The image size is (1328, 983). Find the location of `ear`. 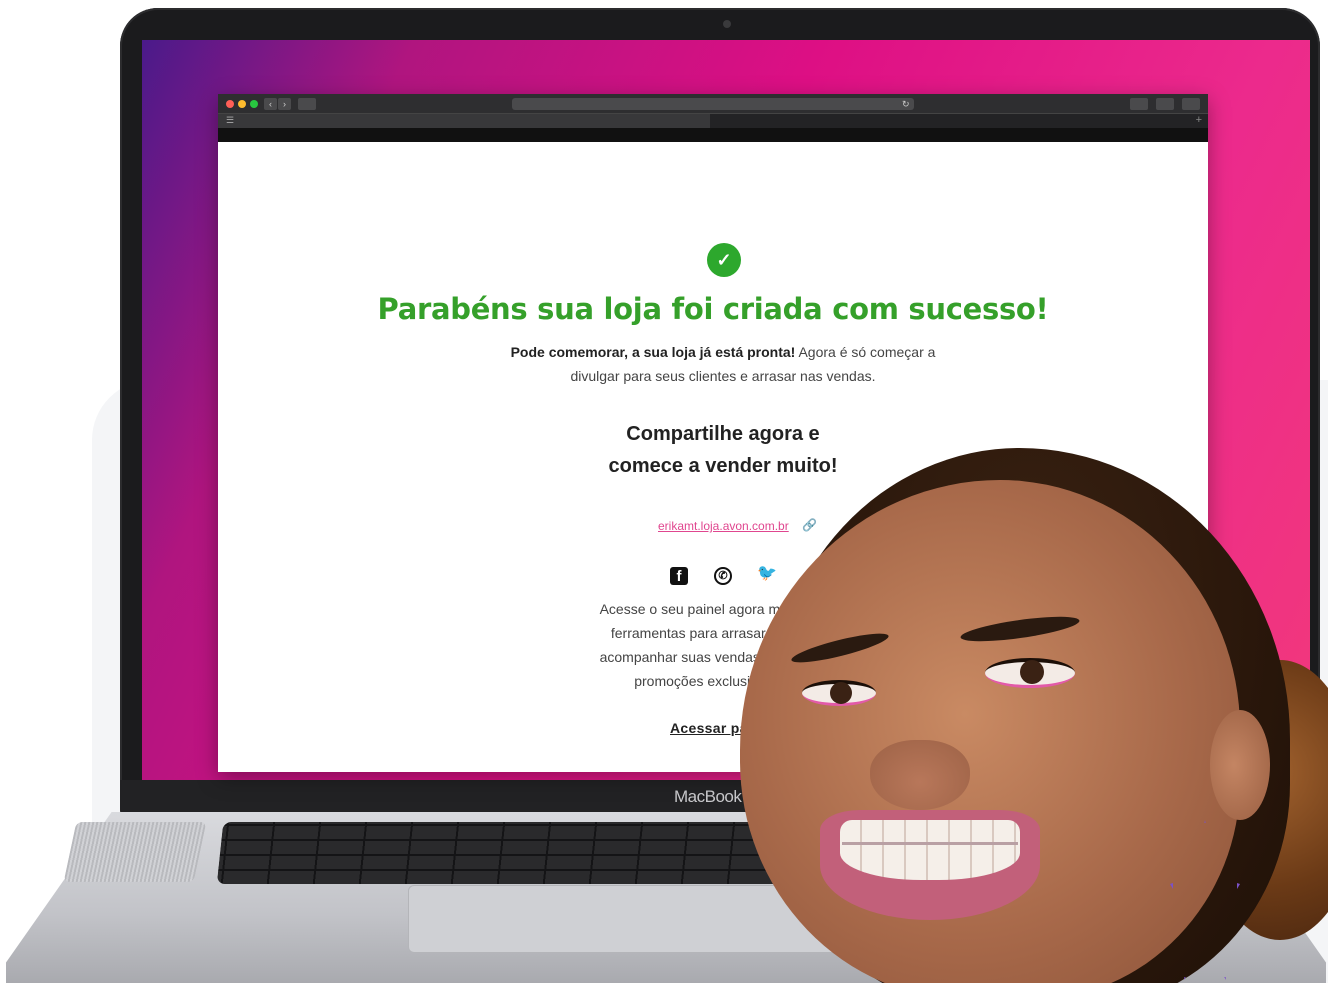

ear is located at coordinates (1240, 765).